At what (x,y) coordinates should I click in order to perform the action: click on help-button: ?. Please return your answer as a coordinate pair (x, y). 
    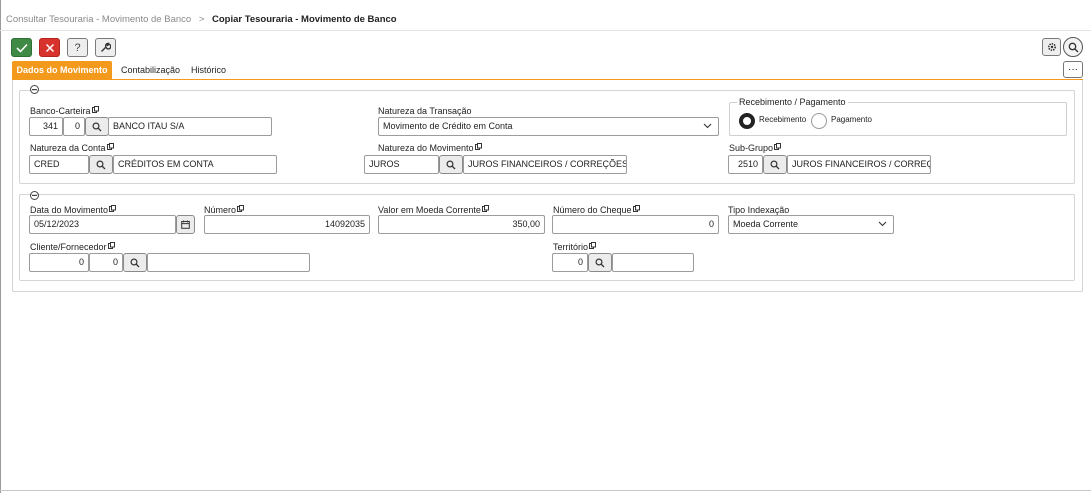
    Looking at the image, I should click on (77, 47).